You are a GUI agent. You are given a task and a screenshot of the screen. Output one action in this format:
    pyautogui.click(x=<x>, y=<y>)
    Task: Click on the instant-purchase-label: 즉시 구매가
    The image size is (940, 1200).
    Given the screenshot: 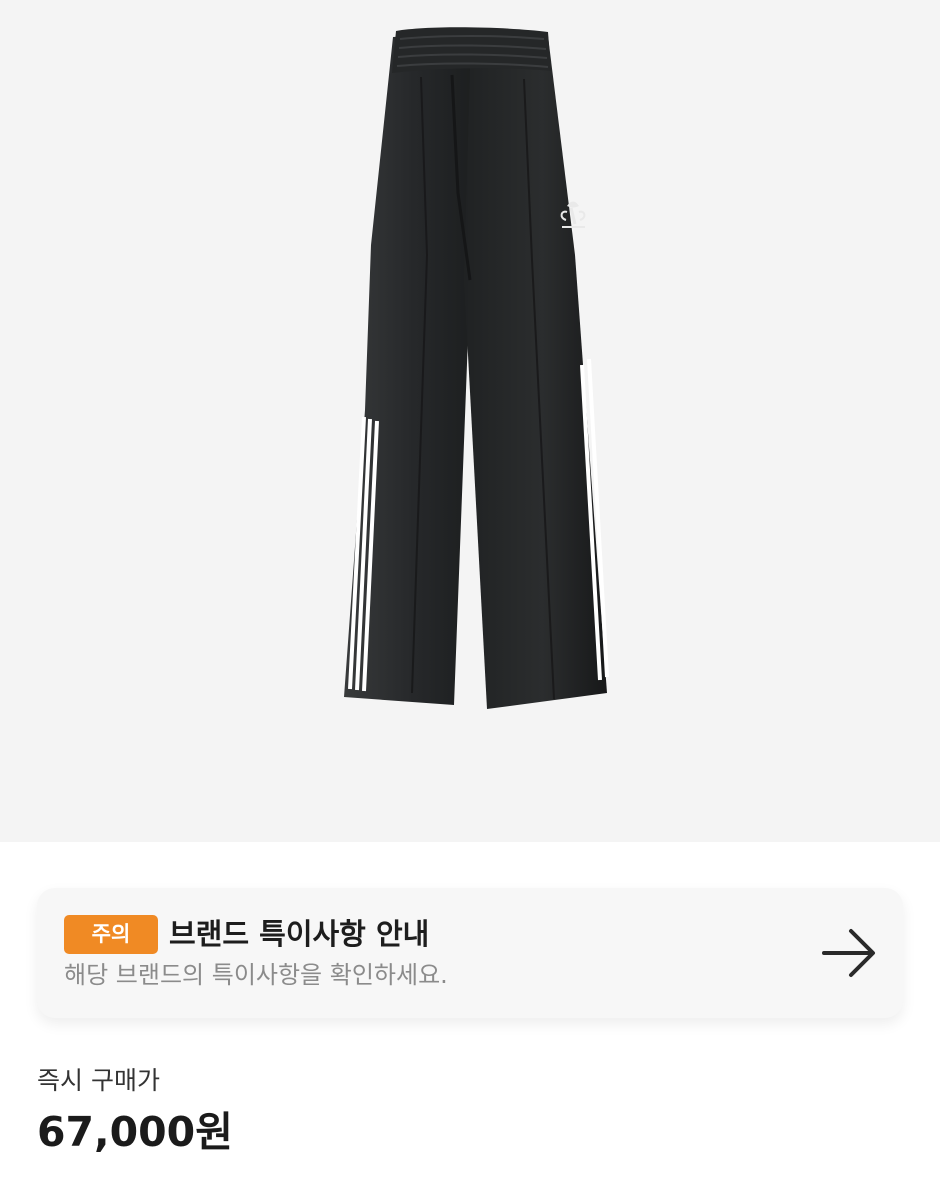 What is the action you would take?
    pyautogui.click(x=98, y=1080)
    